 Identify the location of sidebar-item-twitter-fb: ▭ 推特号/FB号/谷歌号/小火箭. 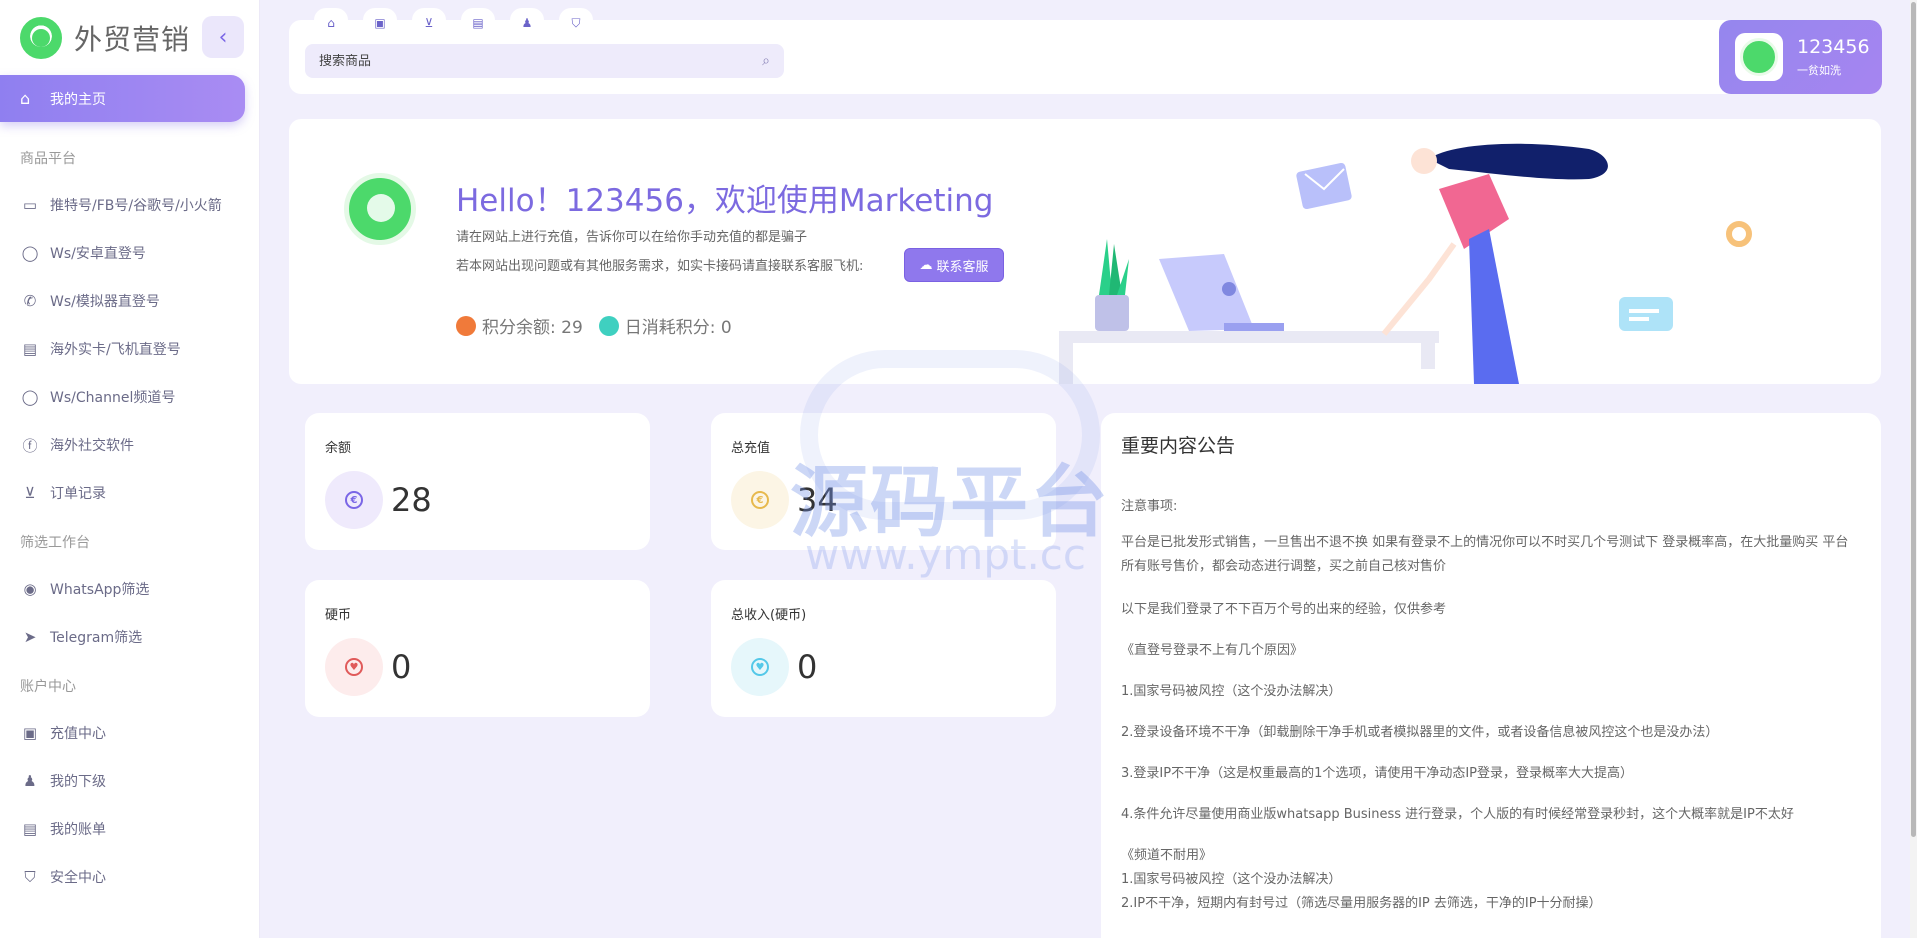
(121, 205).